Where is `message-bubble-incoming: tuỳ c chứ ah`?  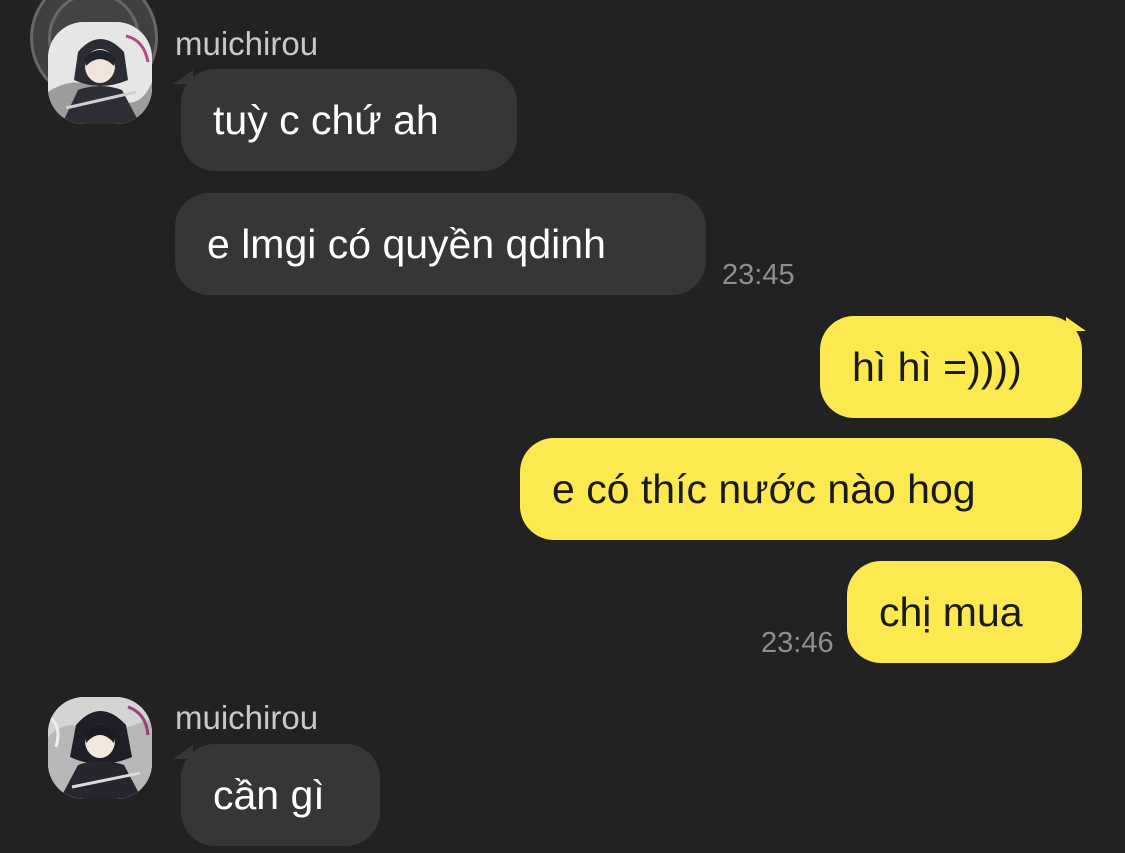 message-bubble-incoming: tuỳ c chứ ah is located at coordinates (349, 120).